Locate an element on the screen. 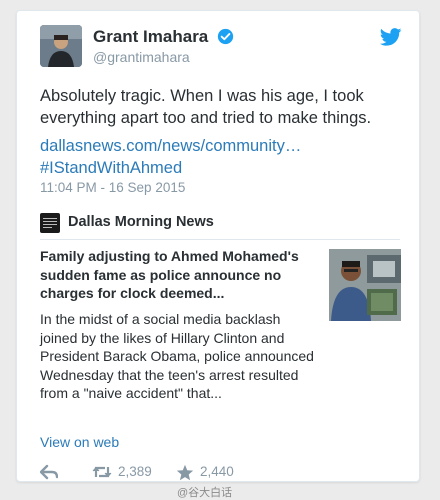 This screenshot has height=500, width=440. retweet-icon is located at coordinates (102, 472).